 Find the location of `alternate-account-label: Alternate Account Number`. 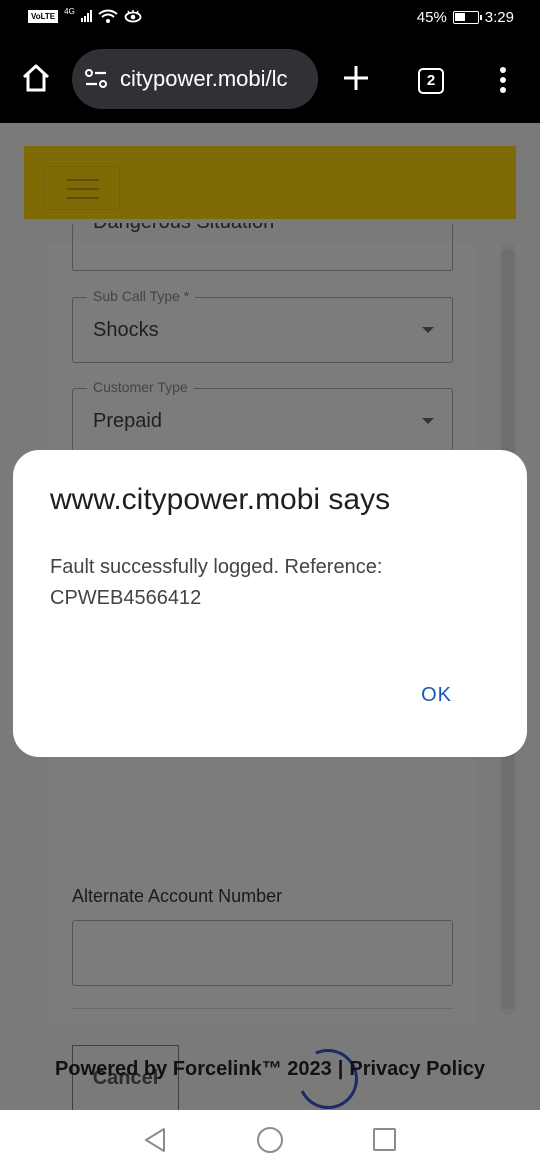

alternate-account-label: Alternate Account Number is located at coordinates (177, 896).